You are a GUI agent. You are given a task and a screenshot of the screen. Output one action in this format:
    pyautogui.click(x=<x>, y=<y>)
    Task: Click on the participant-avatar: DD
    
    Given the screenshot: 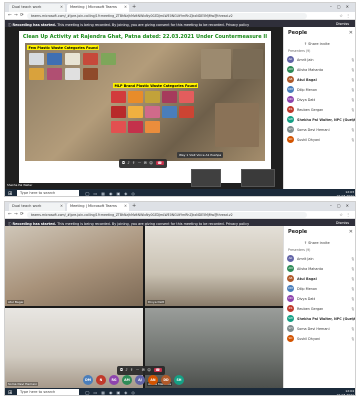 What is the action you would take?
    pyautogui.click(x=166, y=380)
    